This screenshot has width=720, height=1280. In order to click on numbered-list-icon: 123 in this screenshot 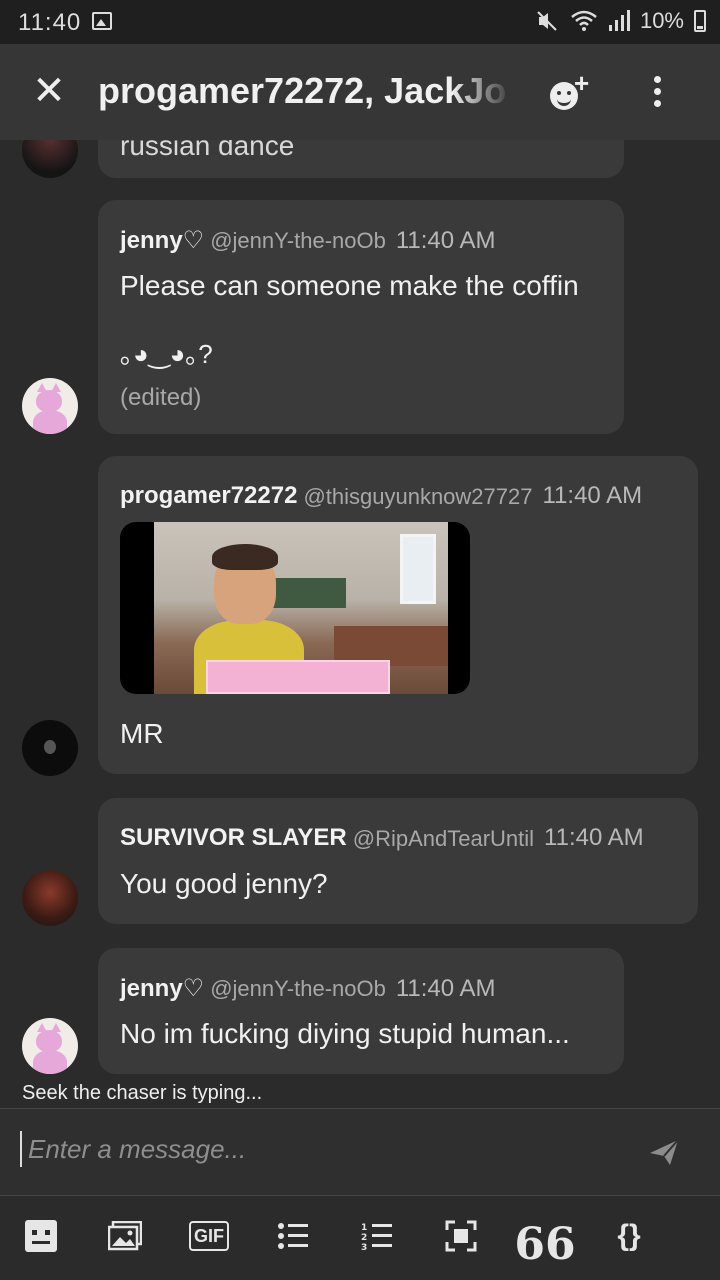, I will do `click(376, 1237)`.